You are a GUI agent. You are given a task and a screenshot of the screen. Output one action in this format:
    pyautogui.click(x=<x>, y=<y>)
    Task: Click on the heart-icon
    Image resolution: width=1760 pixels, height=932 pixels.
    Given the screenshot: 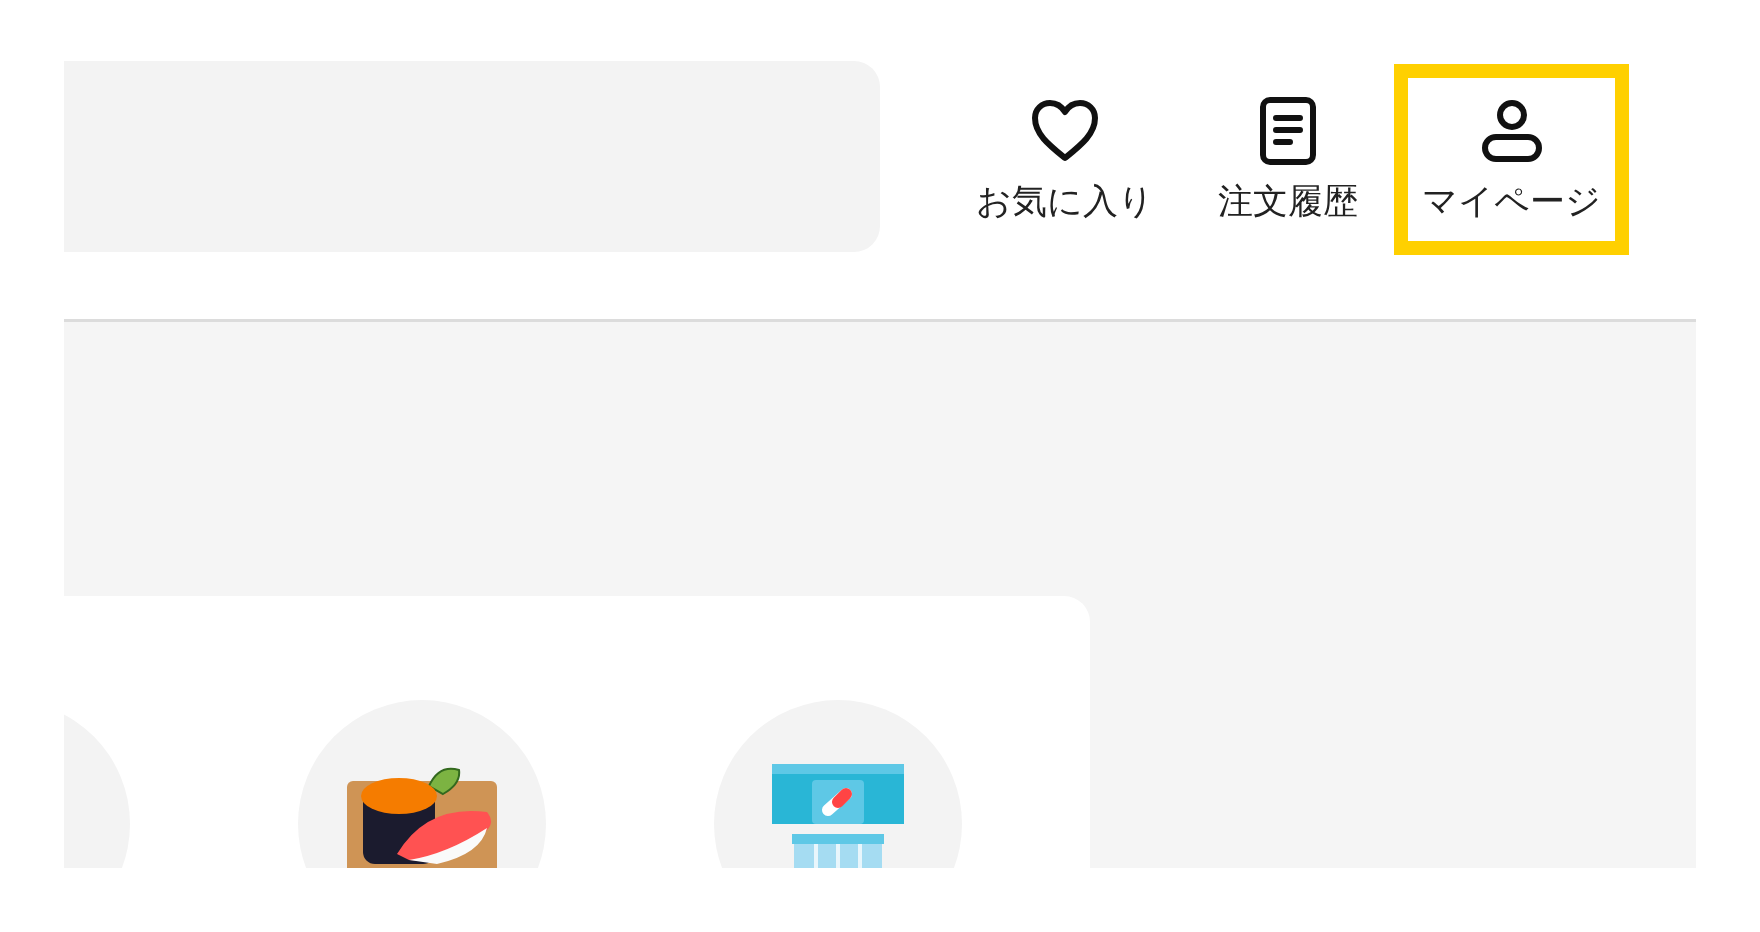 What is the action you would take?
    pyautogui.click(x=1065, y=131)
    